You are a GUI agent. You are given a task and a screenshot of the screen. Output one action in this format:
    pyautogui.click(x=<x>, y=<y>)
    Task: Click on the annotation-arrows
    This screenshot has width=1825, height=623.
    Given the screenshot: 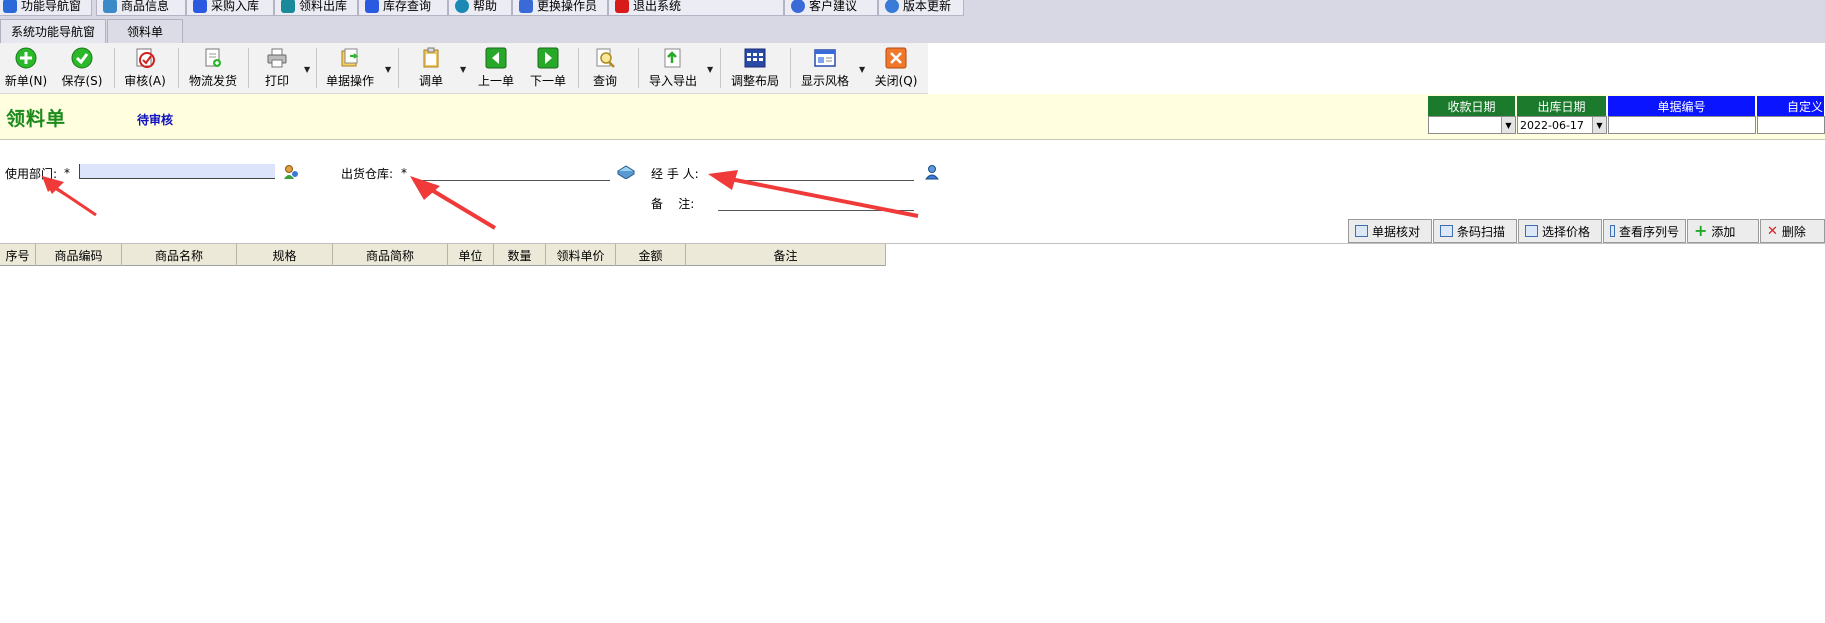 What is the action you would take?
    pyautogui.click(x=480, y=200)
    